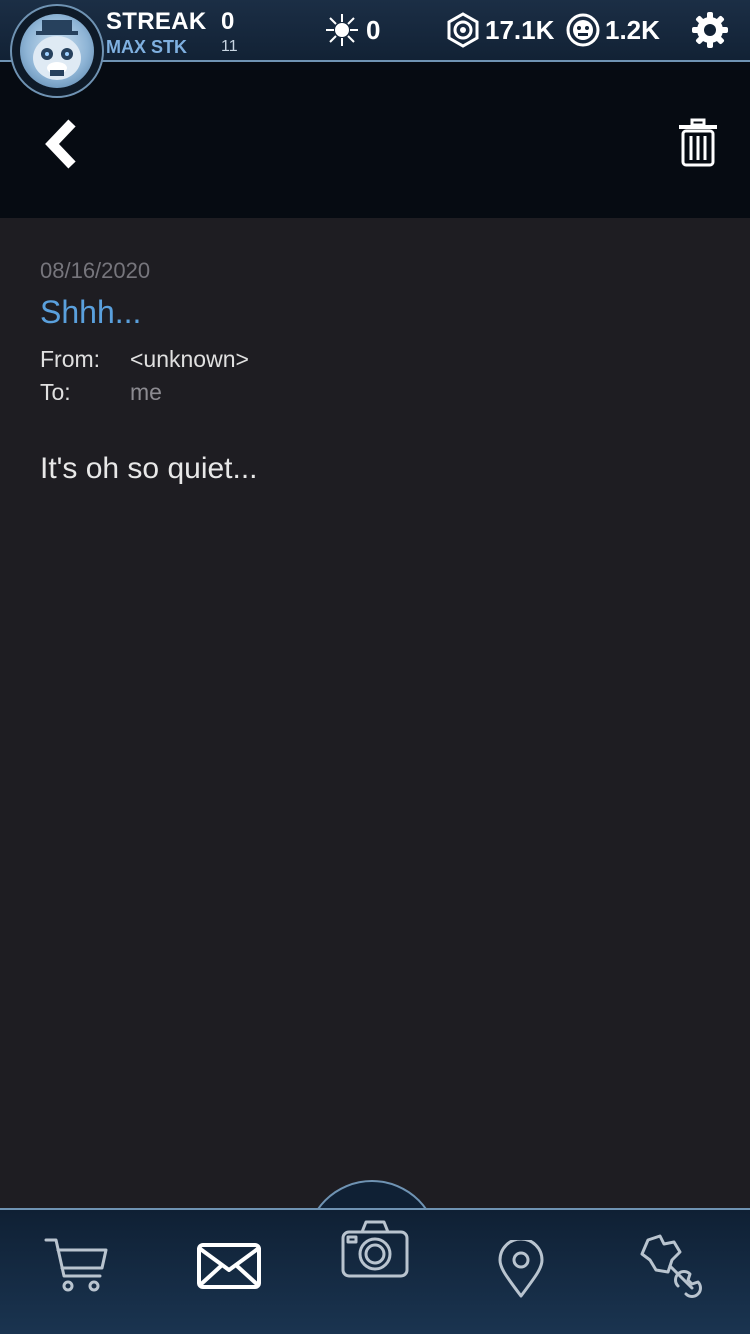  What do you see at coordinates (632, 29) in the screenshot?
I see `faz-coin-count: 1.2K` at bounding box center [632, 29].